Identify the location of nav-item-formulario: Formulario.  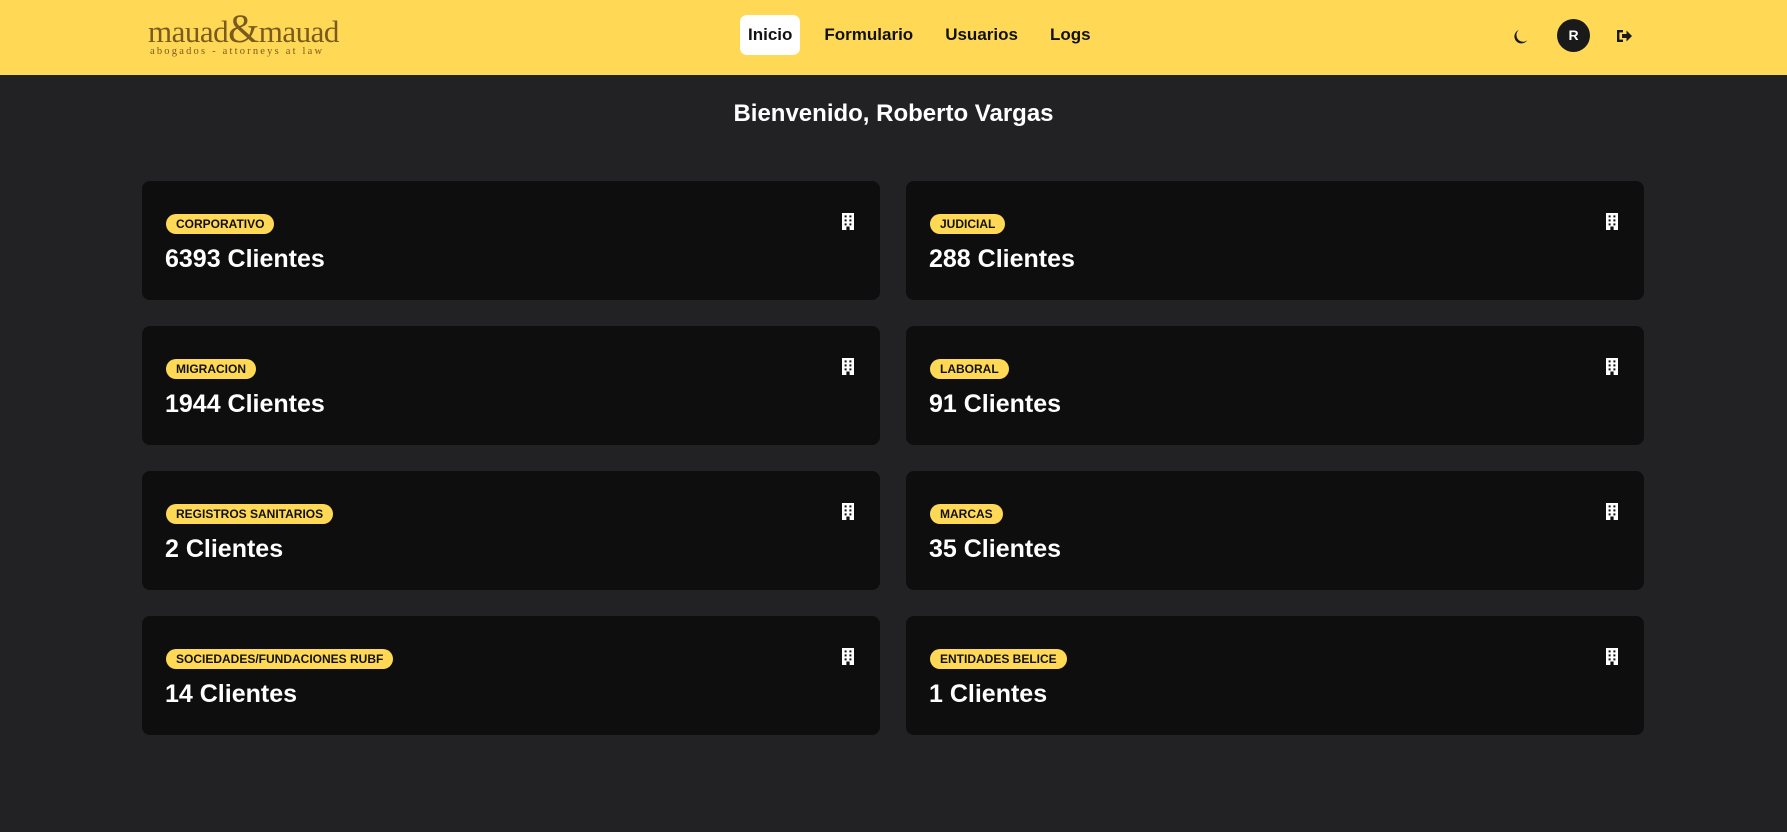
(868, 35).